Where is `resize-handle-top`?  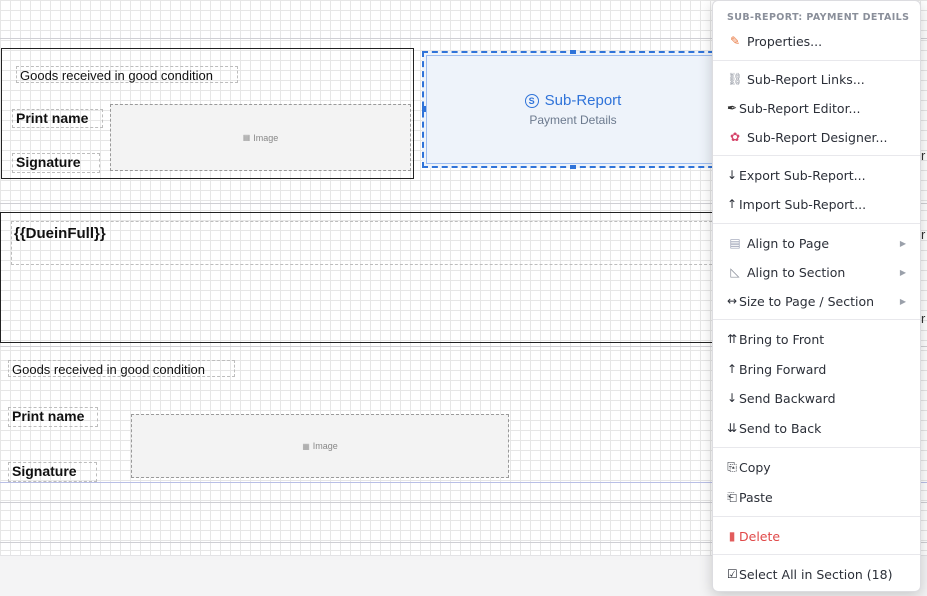
resize-handle-top is located at coordinates (573, 52).